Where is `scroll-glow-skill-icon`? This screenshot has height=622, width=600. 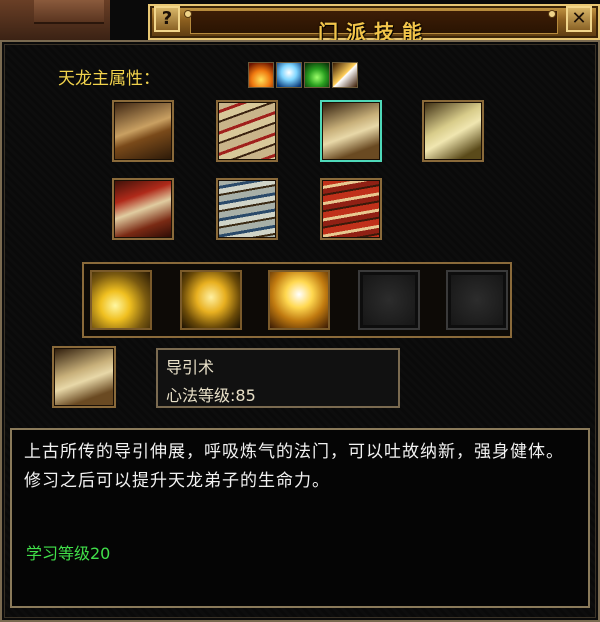
scroll-glow-skill-icon is located at coordinates (121, 300).